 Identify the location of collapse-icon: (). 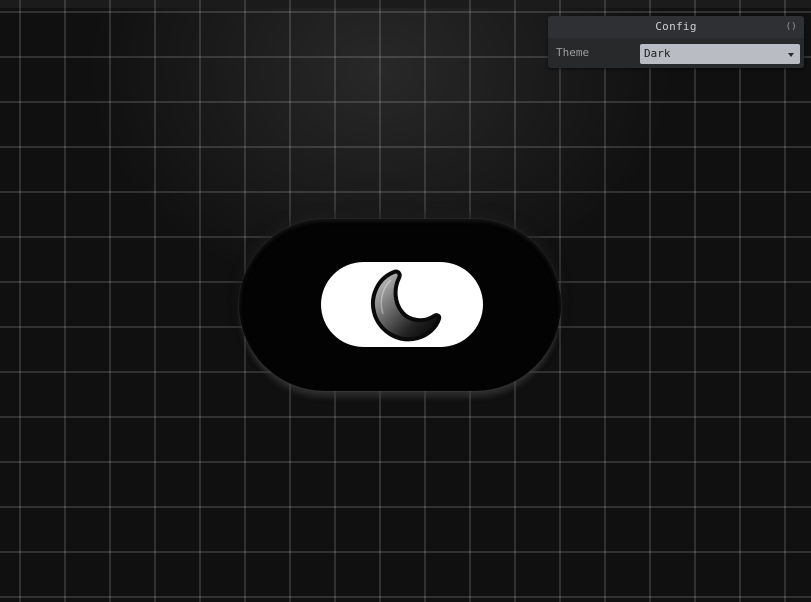
(791, 27).